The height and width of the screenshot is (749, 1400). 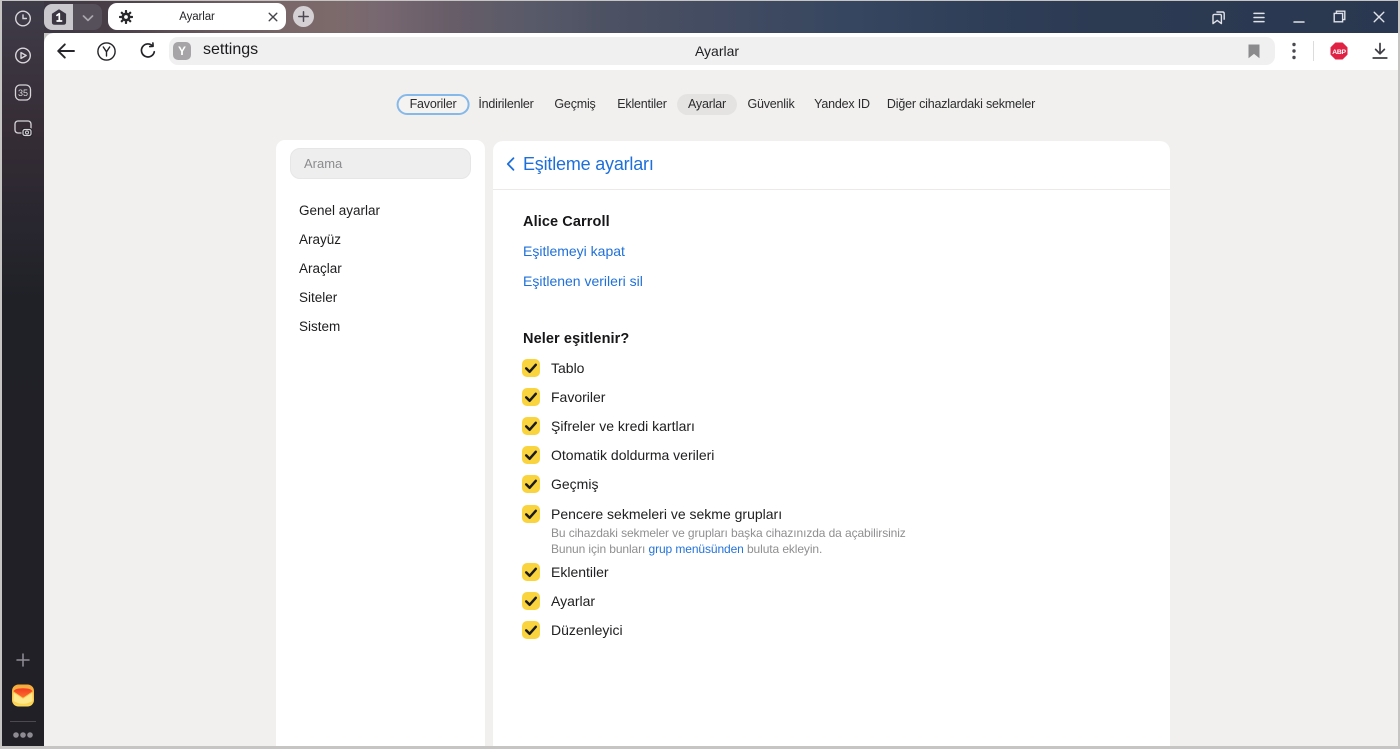 I want to click on svg-text: 35, so click(x=23, y=93).